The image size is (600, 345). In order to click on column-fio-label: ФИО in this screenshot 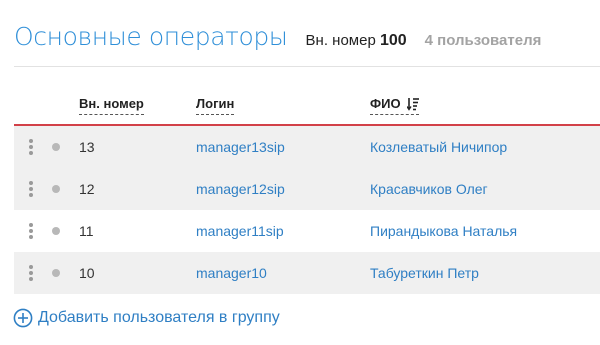, I will do `click(385, 103)`.